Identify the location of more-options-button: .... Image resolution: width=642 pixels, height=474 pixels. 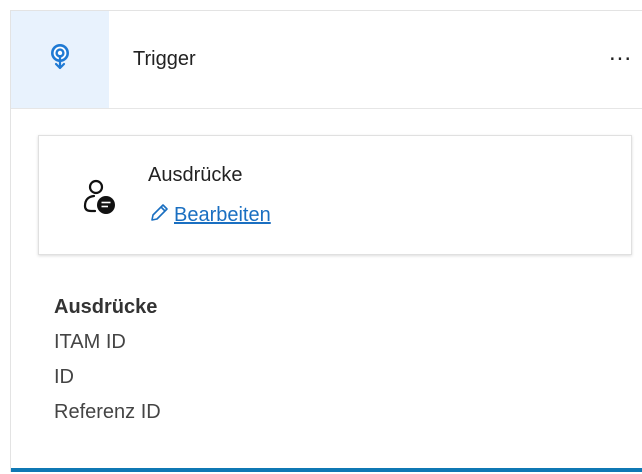
(620, 53).